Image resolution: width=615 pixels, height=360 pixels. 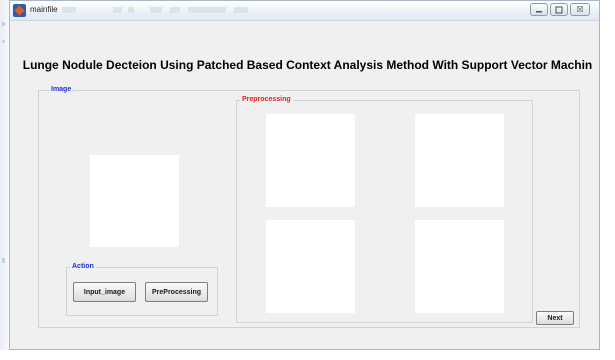 I want to click on maximize-button, so click(x=559, y=9).